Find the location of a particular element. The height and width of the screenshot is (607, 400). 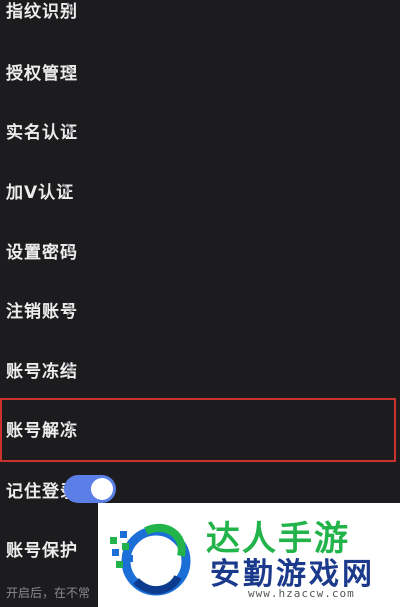

settings-item-real-name: 实名认证 is located at coordinates (50, 130).